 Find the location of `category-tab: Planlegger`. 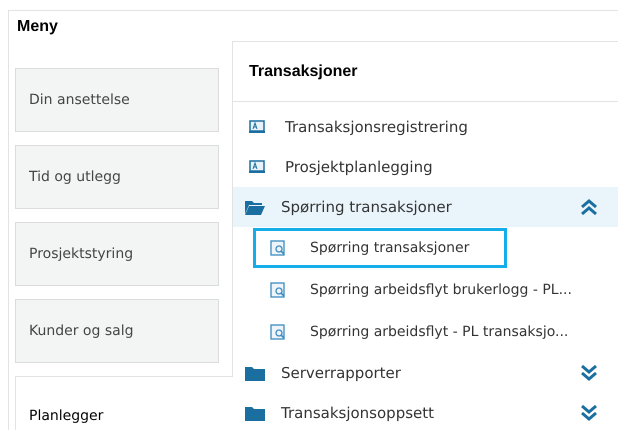

category-tab: Planlegger is located at coordinates (124, 403).